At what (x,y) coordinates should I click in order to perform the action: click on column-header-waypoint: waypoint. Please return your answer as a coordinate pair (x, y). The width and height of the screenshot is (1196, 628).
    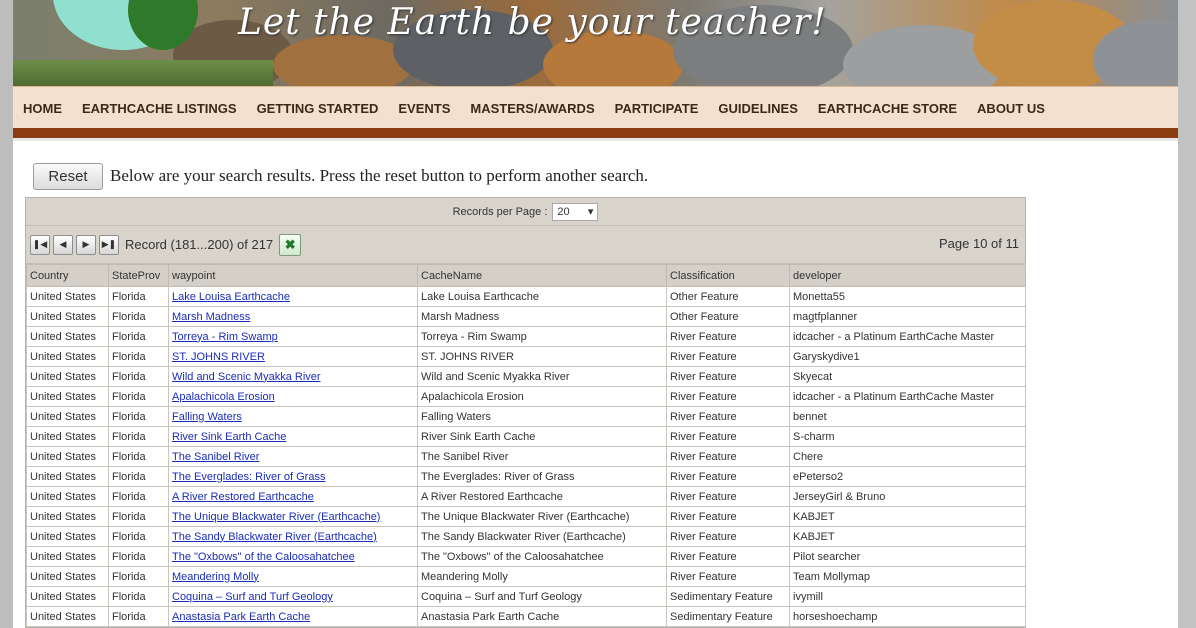
    Looking at the image, I should click on (293, 275).